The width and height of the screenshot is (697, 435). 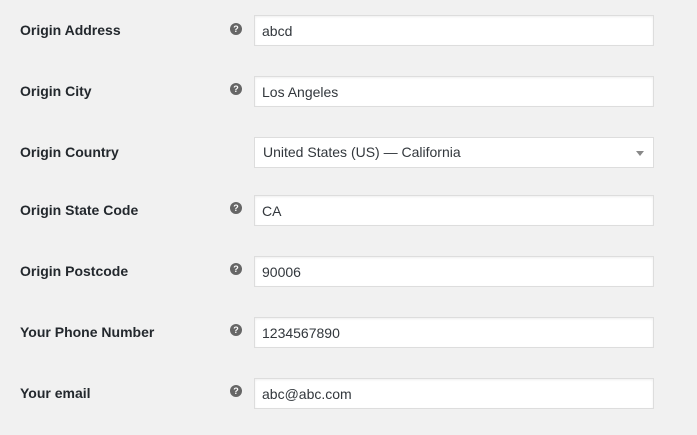 What do you see at coordinates (74, 271) in the screenshot?
I see `origin-postcode-label: Origin Postcode` at bounding box center [74, 271].